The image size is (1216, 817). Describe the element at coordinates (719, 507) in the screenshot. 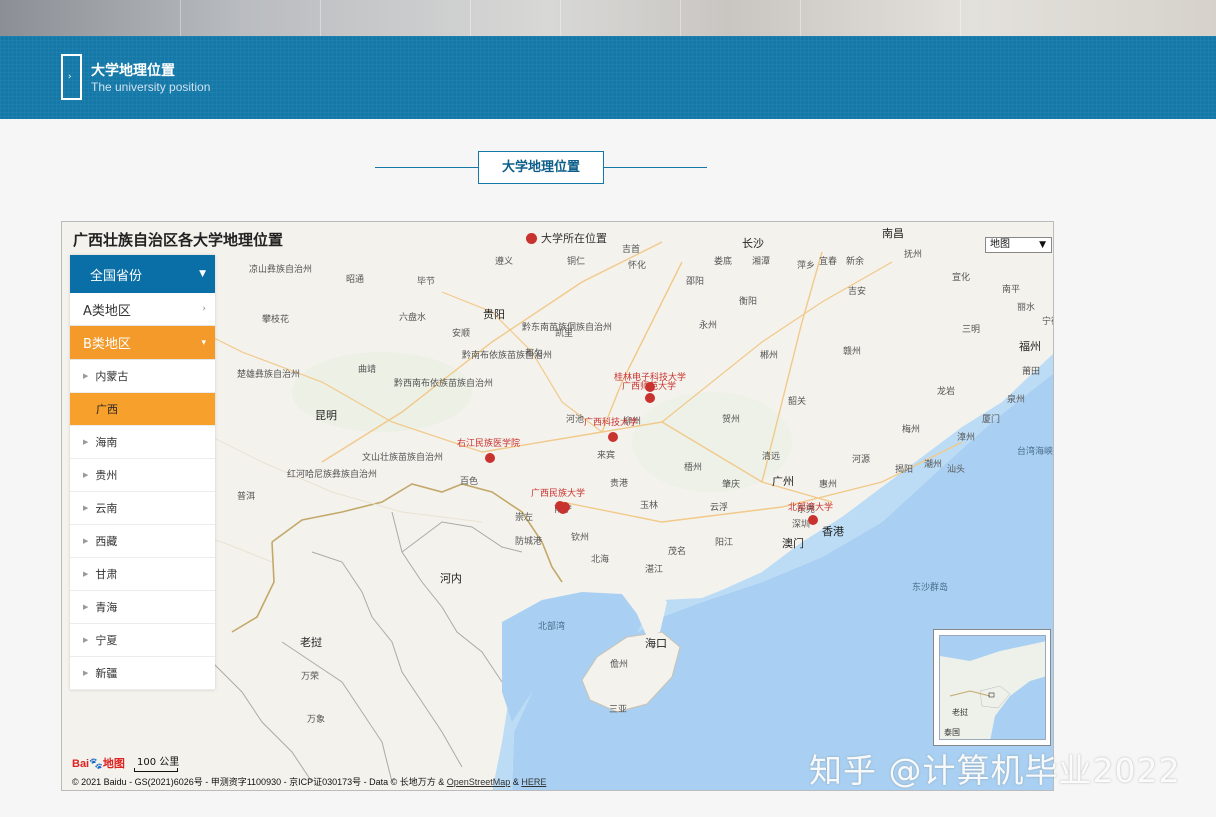

I see `place-label: 云浮` at that location.